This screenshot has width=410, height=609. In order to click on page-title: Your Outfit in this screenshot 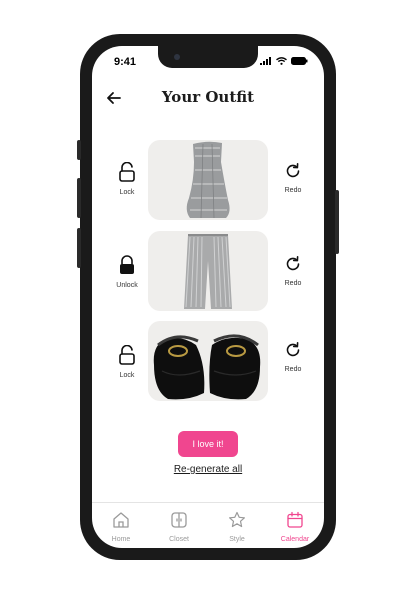, I will do `click(208, 97)`.